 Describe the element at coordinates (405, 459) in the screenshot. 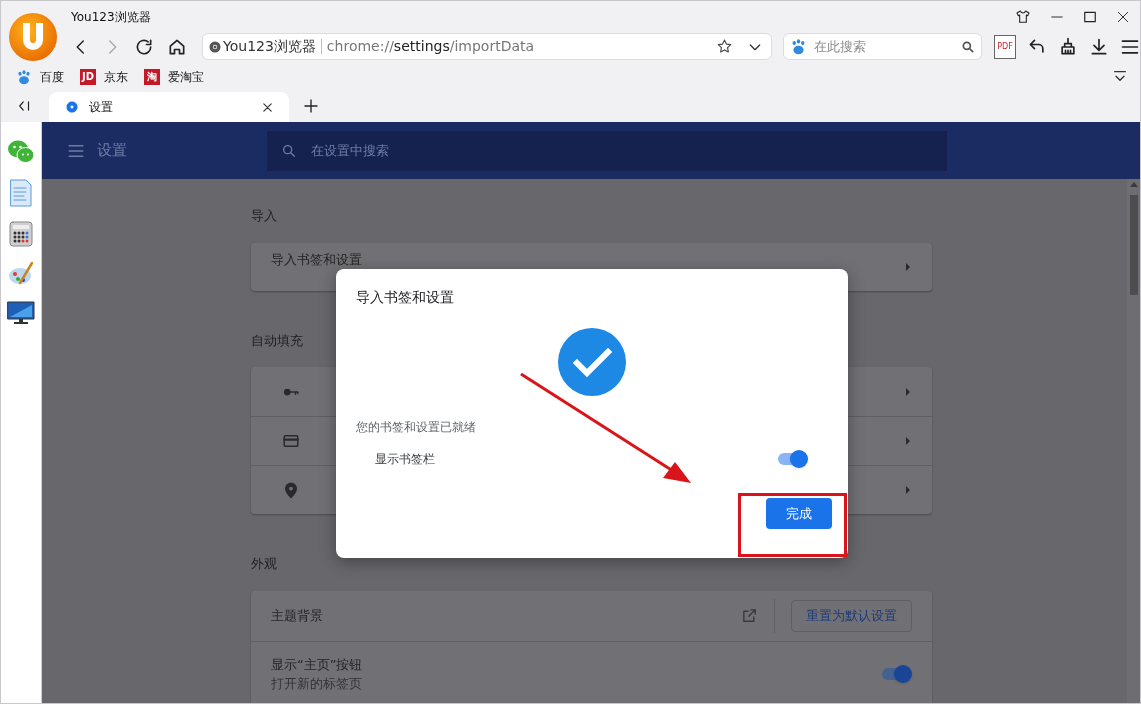

I see `toggle-label: 显示书签栏` at that location.